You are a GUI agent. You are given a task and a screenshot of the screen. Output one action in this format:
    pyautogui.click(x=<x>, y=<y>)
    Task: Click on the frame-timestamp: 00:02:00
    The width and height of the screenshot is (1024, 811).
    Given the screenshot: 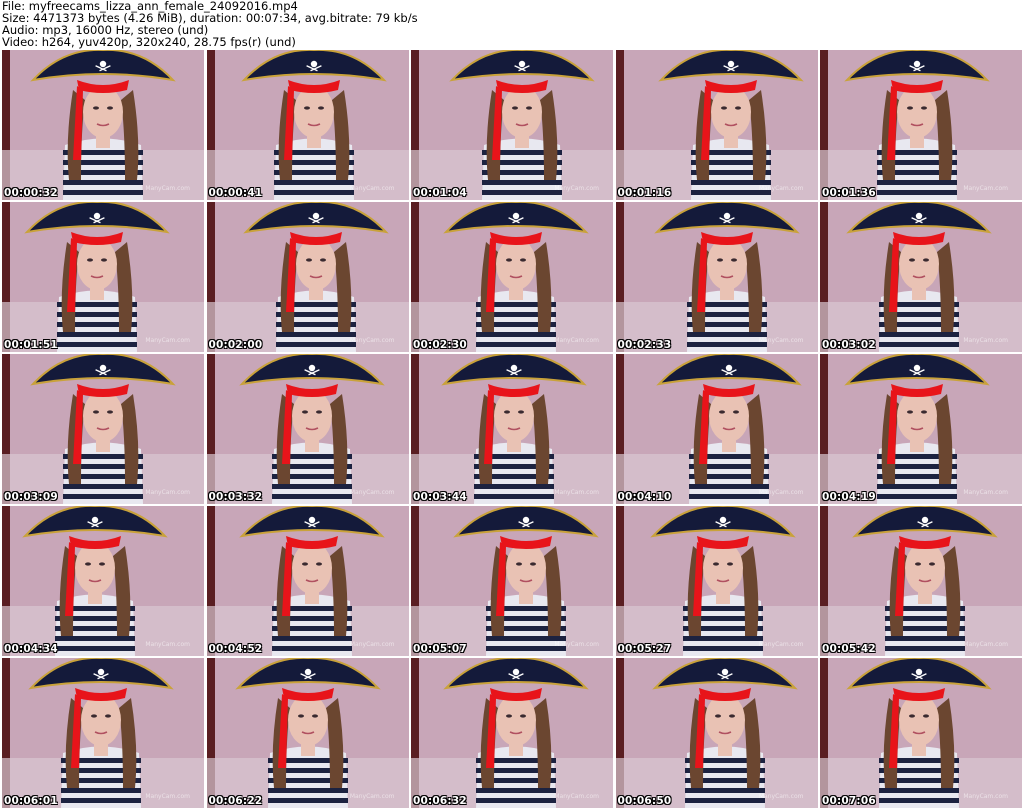 What is the action you would take?
    pyautogui.click(x=235, y=345)
    